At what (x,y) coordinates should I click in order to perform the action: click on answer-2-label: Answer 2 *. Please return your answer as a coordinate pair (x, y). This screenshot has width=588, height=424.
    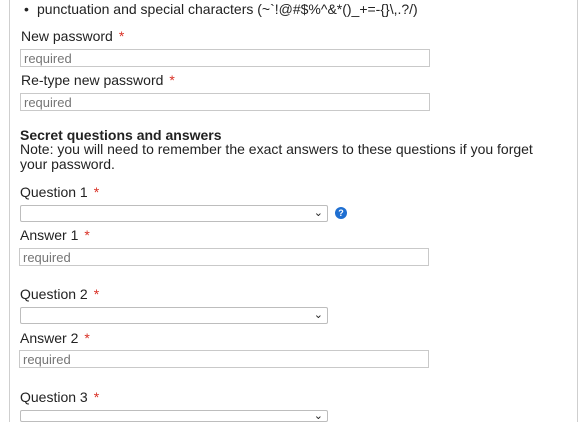
    Looking at the image, I should click on (55, 338).